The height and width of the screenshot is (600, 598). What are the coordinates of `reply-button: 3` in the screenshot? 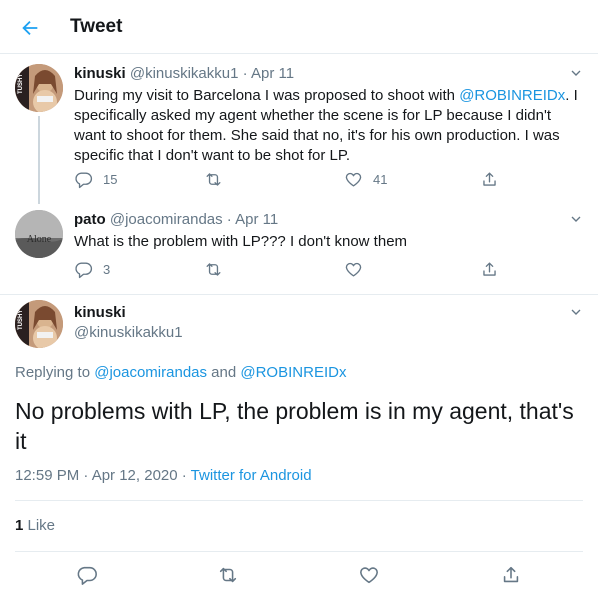 It's located at (92, 269).